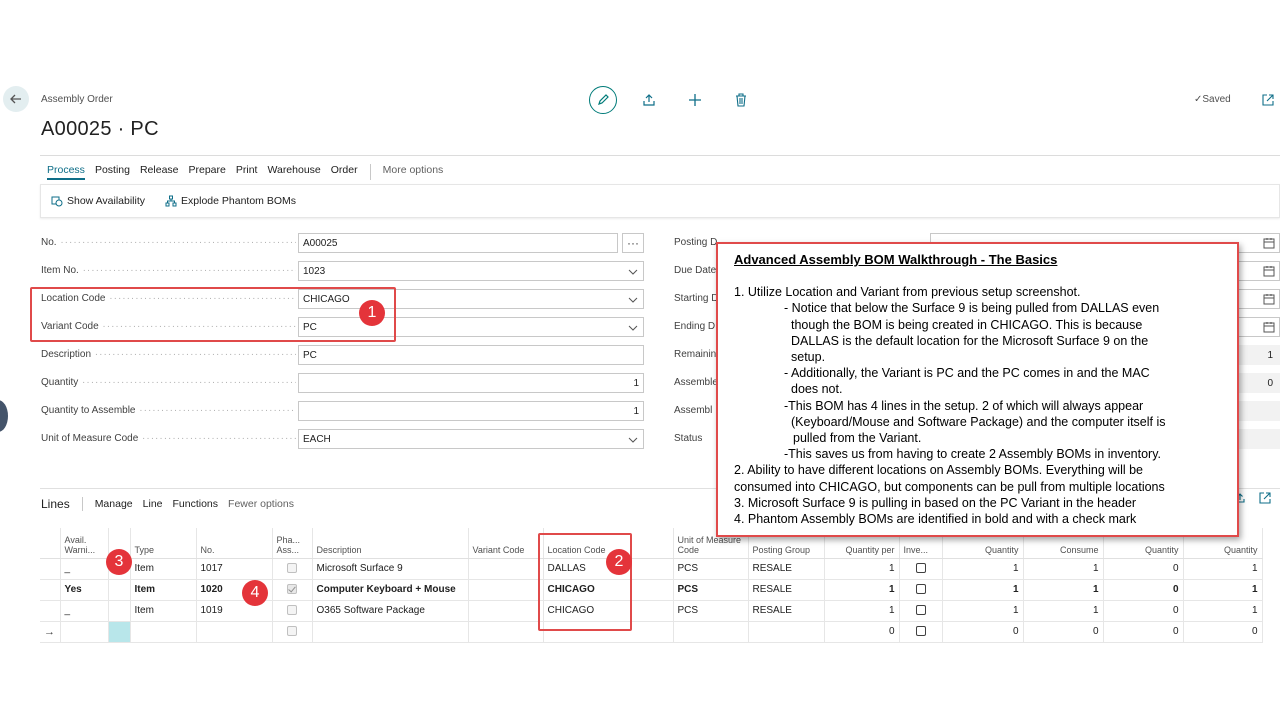  Describe the element at coordinates (471, 271) in the screenshot. I see `item-no-field: 1023` at that location.